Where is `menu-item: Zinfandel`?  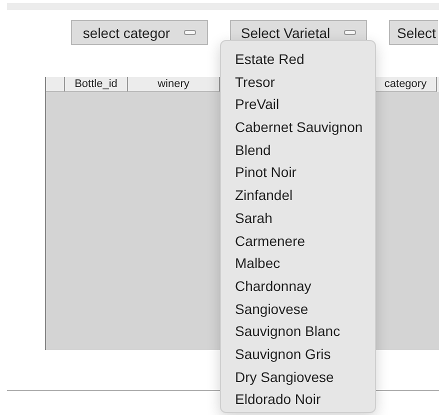 menu-item: Zinfandel is located at coordinates (298, 195).